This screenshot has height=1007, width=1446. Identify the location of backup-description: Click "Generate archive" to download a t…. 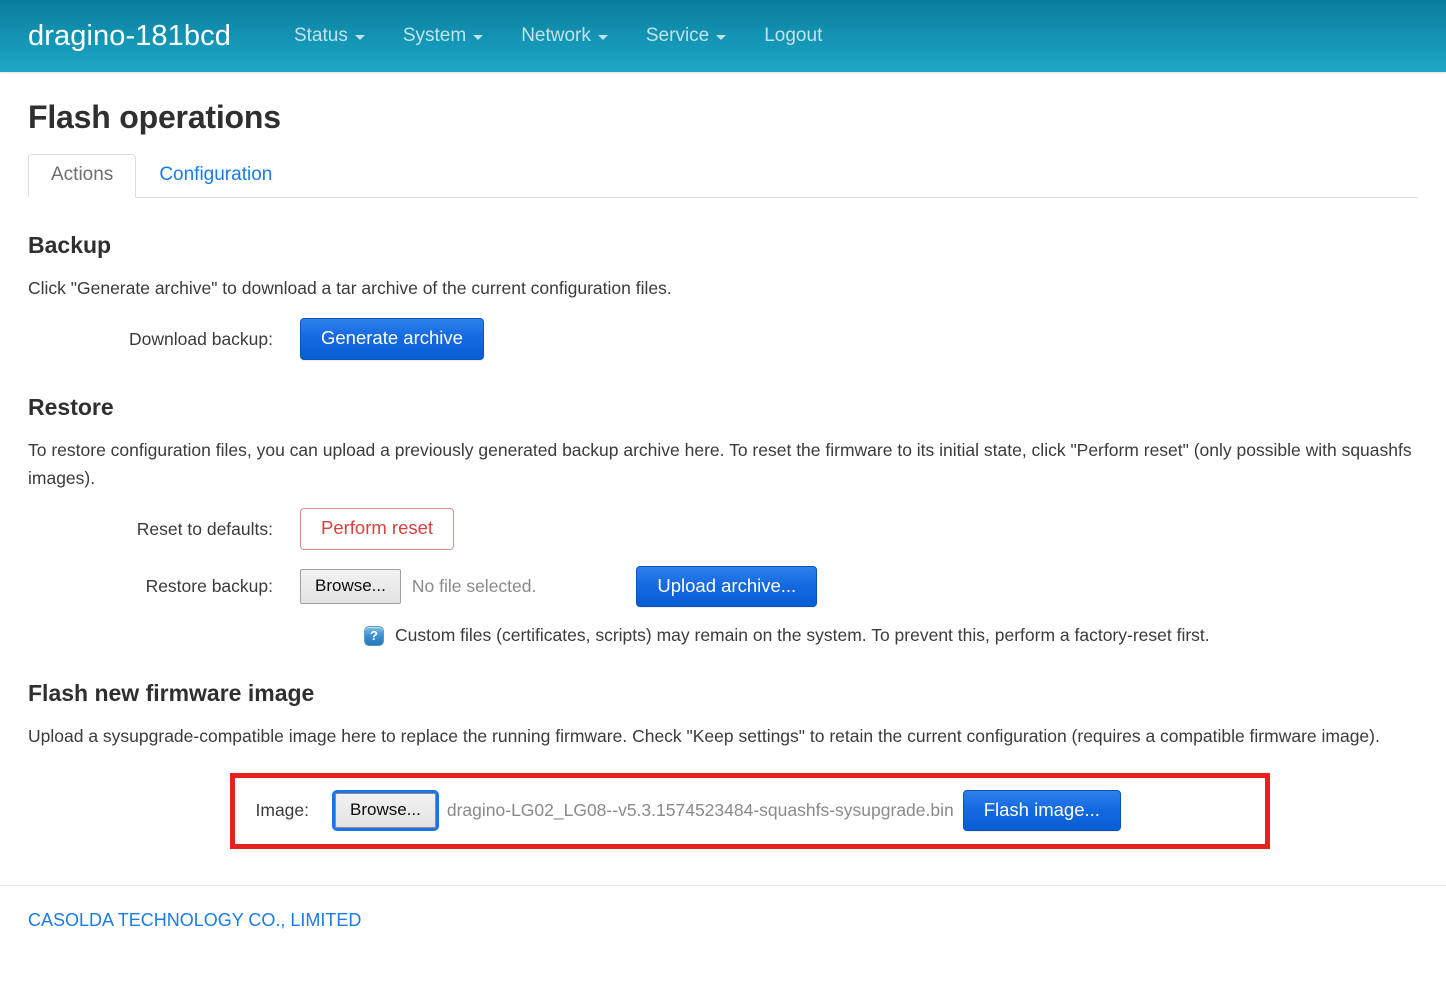
(350, 288).